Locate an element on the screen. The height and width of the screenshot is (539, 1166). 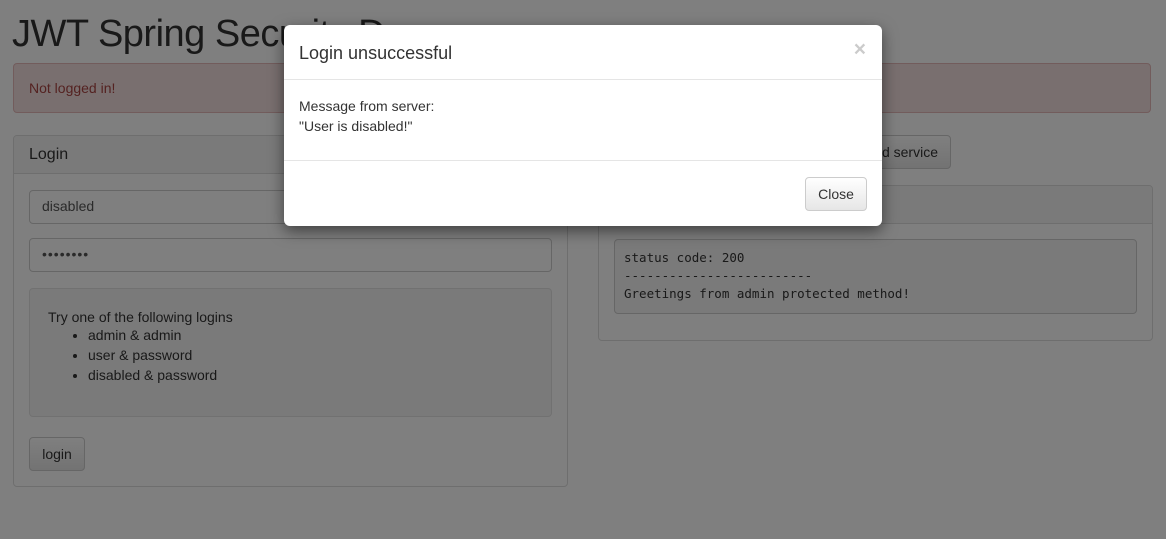
modal-footer: Close is located at coordinates (583, 193).